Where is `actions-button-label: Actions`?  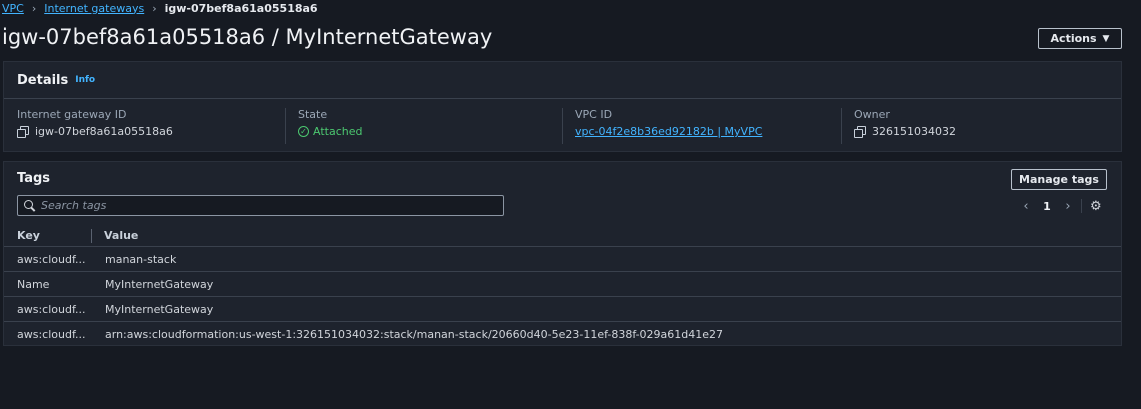
actions-button-label: Actions is located at coordinates (1073, 38).